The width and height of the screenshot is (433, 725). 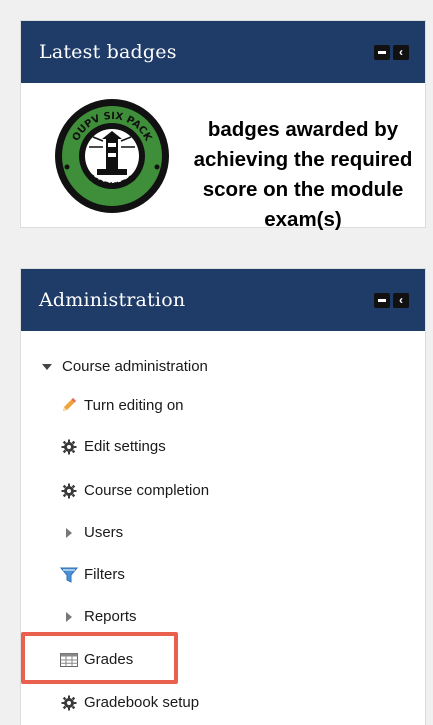 What do you see at coordinates (223, 52) in the screenshot?
I see `latest-badges-header: Latest badges ‹` at bounding box center [223, 52].